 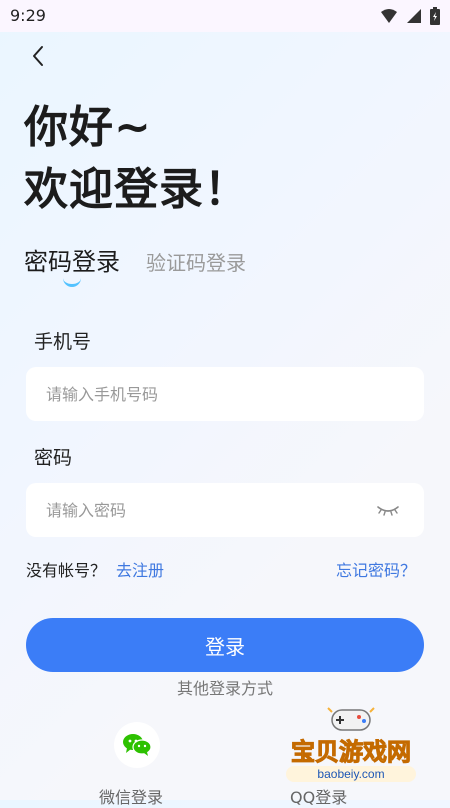 What do you see at coordinates (196, 261) in the screenshot?
I see `tab-code-login: 验证码登录` at bounding box center [196, 261].